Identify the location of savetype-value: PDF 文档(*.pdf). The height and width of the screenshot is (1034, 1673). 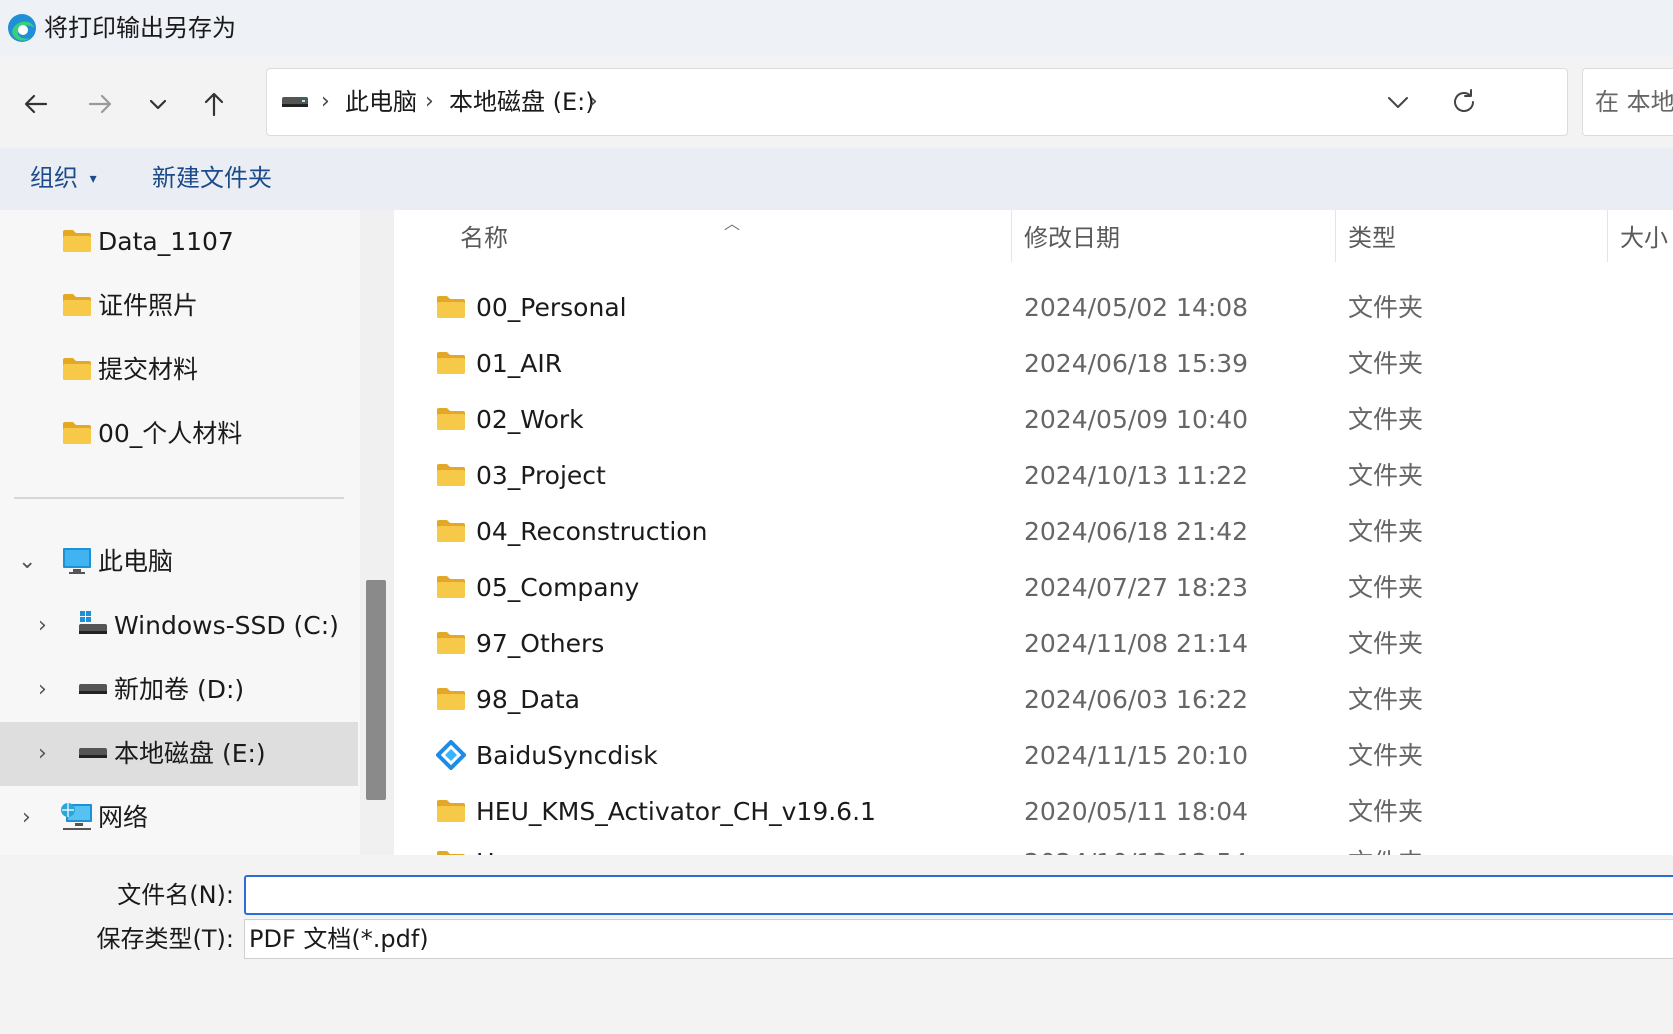
(339, 939).